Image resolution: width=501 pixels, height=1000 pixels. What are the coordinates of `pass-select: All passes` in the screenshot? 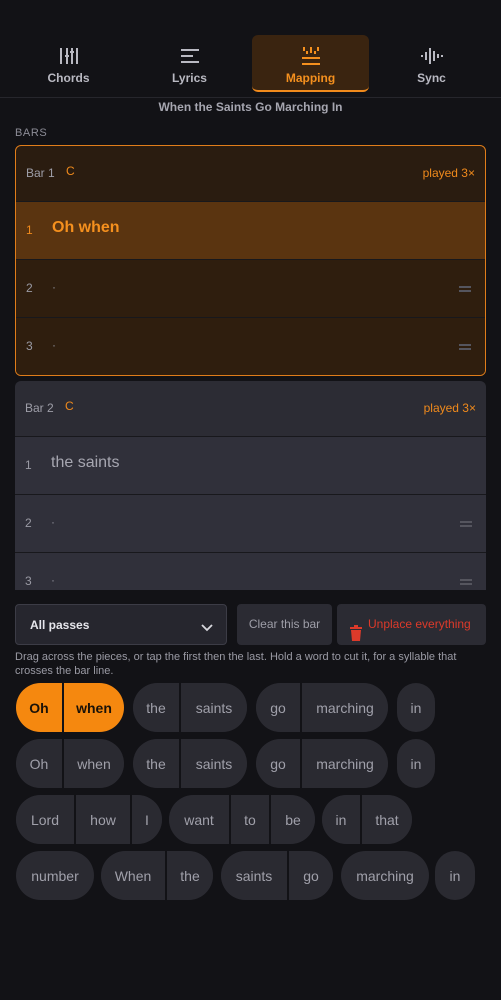 It's located at (121, 624).